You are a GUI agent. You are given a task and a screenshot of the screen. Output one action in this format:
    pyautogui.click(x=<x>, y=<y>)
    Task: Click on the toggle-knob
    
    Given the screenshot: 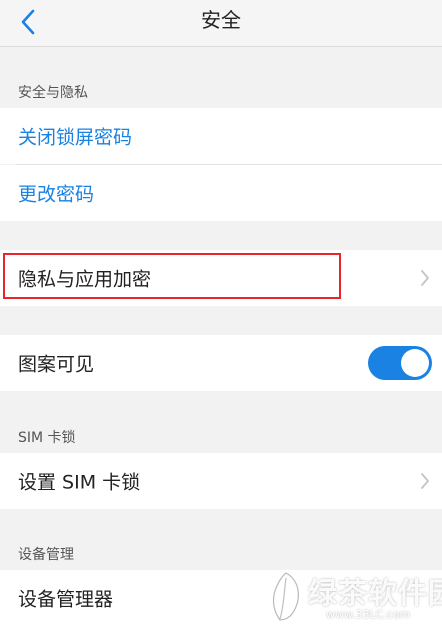 What is the action you would take?
    pyautogui.click(x=415, y=363)
    